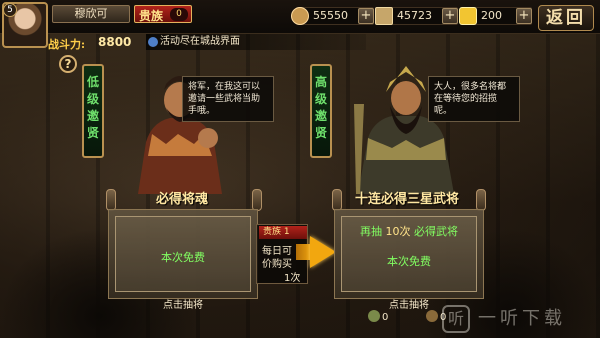 The height and width of the screenshot is (338, 600). Describe the element at coordinates (93, 111) in the screenshot. I see `low-recruit-banner: 低级邀贤` at that location.